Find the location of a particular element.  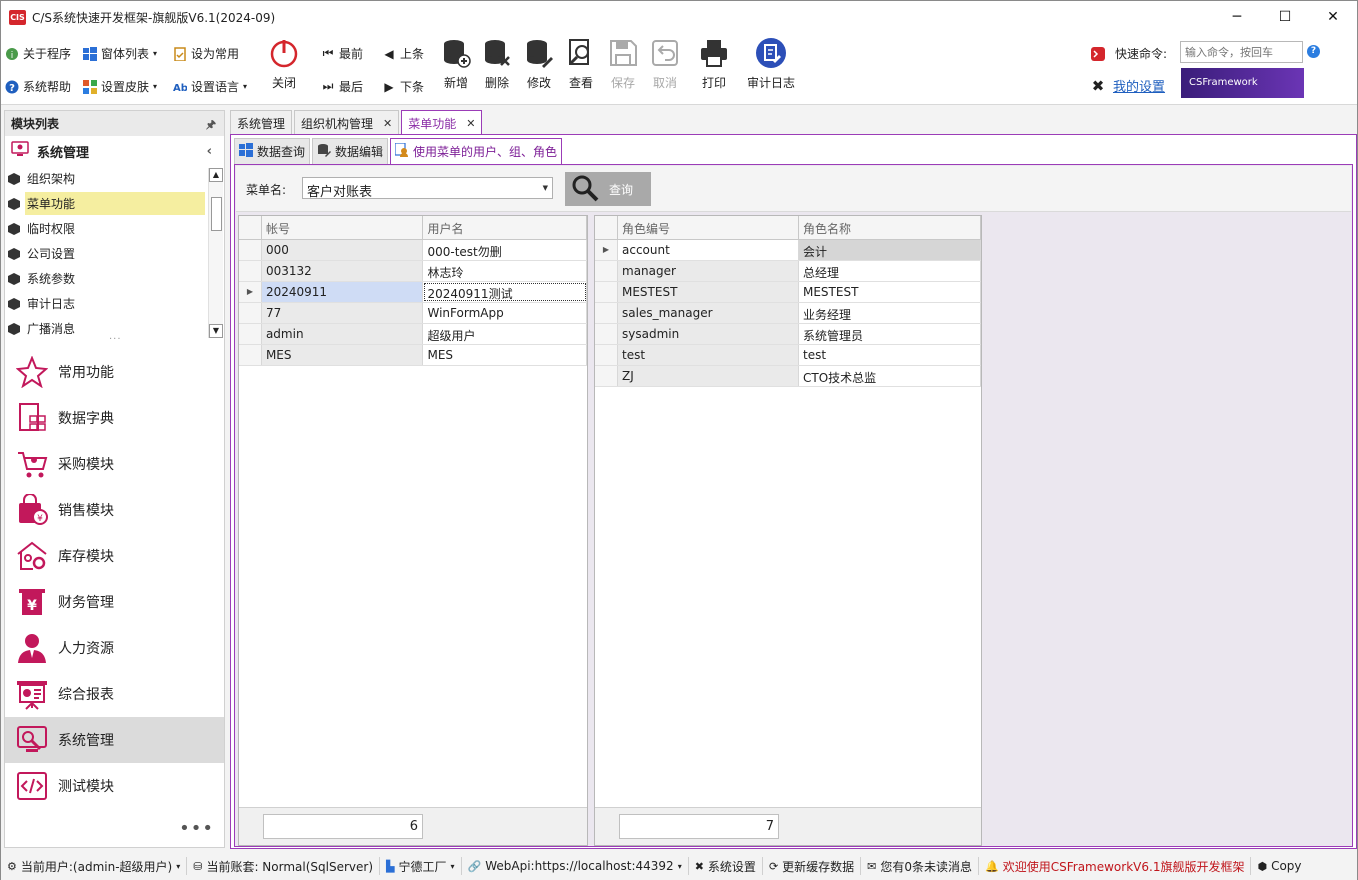

tree-item-menu-function: 菜单功能 is located at coordinates (105, 203).